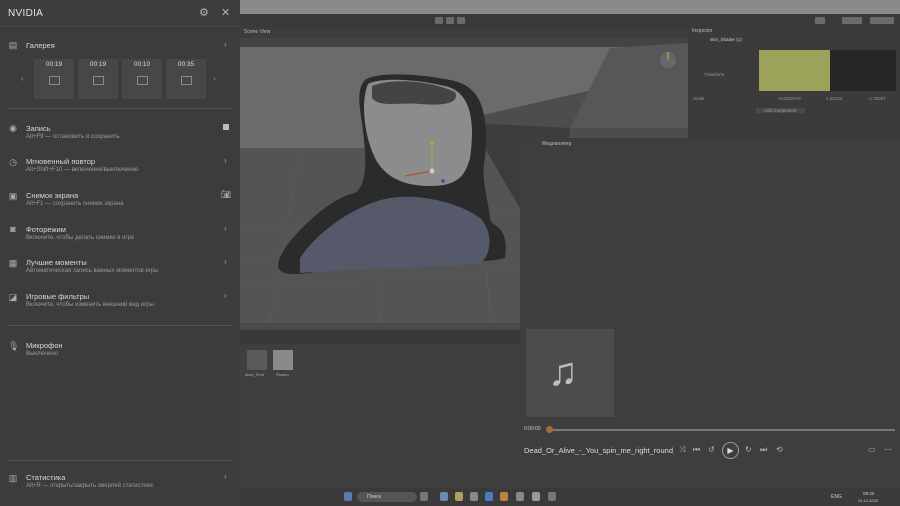  I want to click on microphone-icon: 🎙︎, so click(13, 346).